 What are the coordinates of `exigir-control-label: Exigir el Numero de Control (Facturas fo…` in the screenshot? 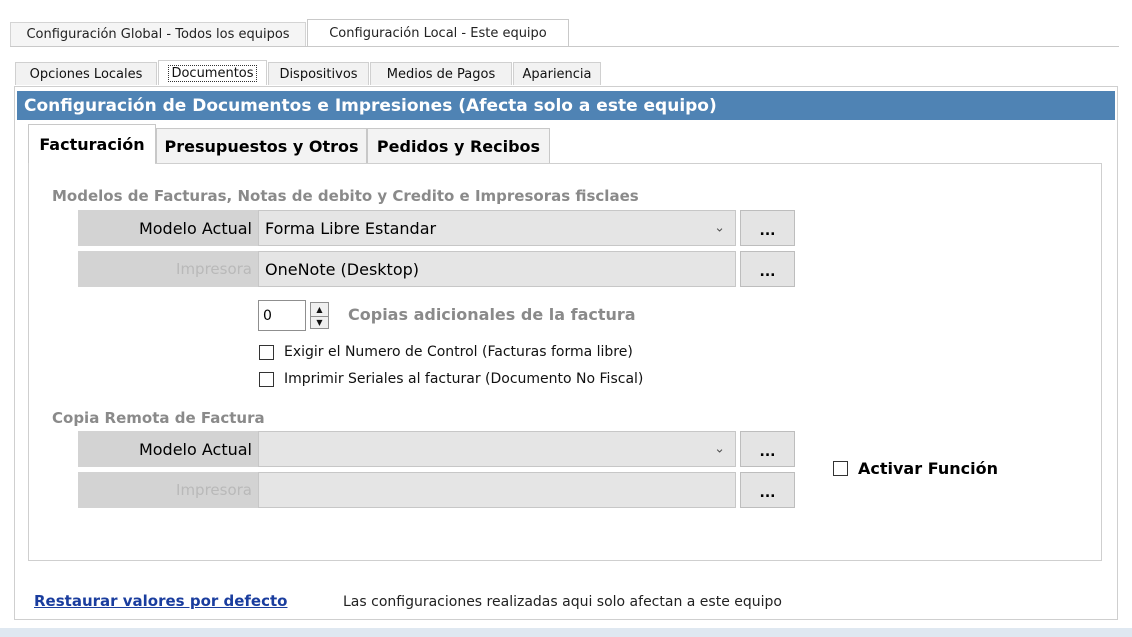 It's located at (458, 352).